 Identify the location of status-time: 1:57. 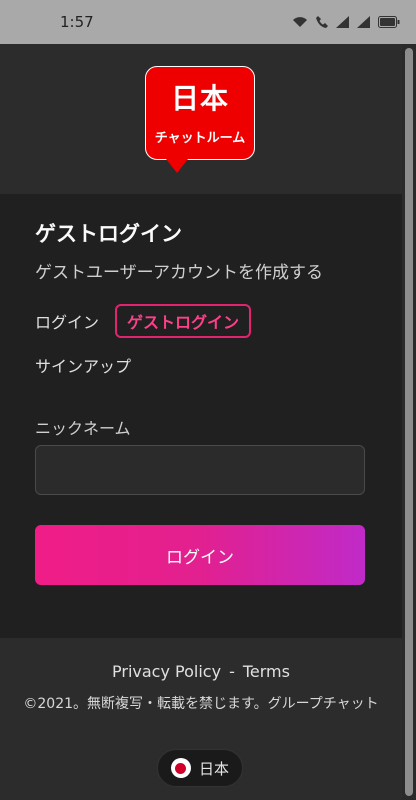
(77, 22).